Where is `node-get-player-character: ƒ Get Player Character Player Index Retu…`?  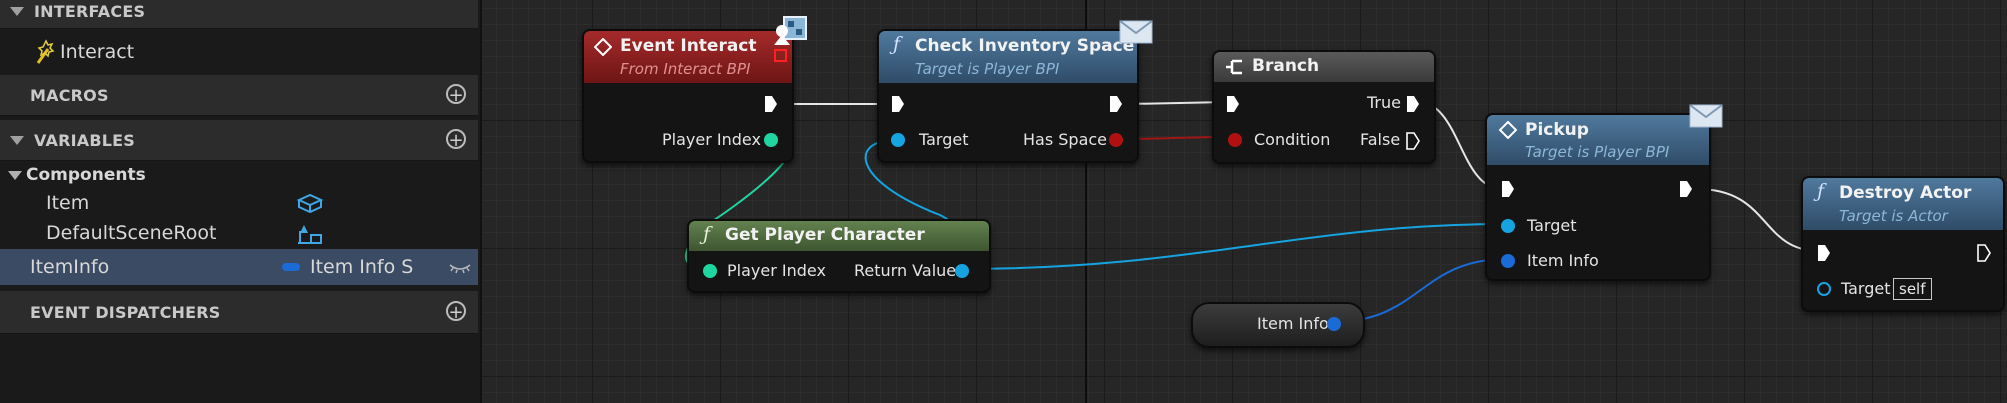
node-get-player-character: ƒ Get Player Character Player Index Retu… is located at coordinates (839, 256).